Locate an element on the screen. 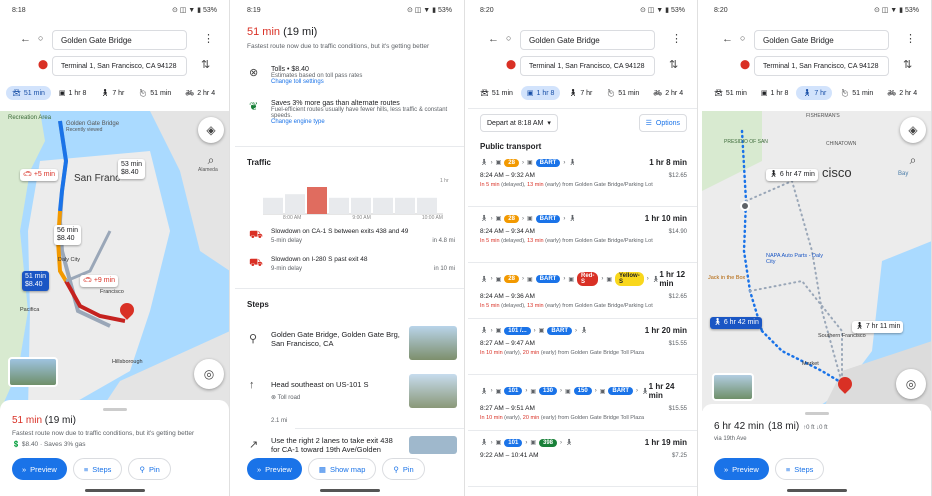 The height and width of the screenshot is (496, 932). walk-bubble-alt1: 🚶︎ 6 hr 47 min is located at coordinates (792, 175).